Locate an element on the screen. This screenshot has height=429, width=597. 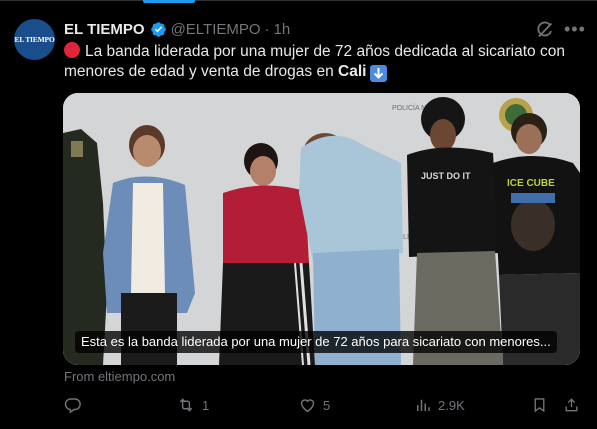
account-name: EL TIEMPO is located at coordinates (104, 29).